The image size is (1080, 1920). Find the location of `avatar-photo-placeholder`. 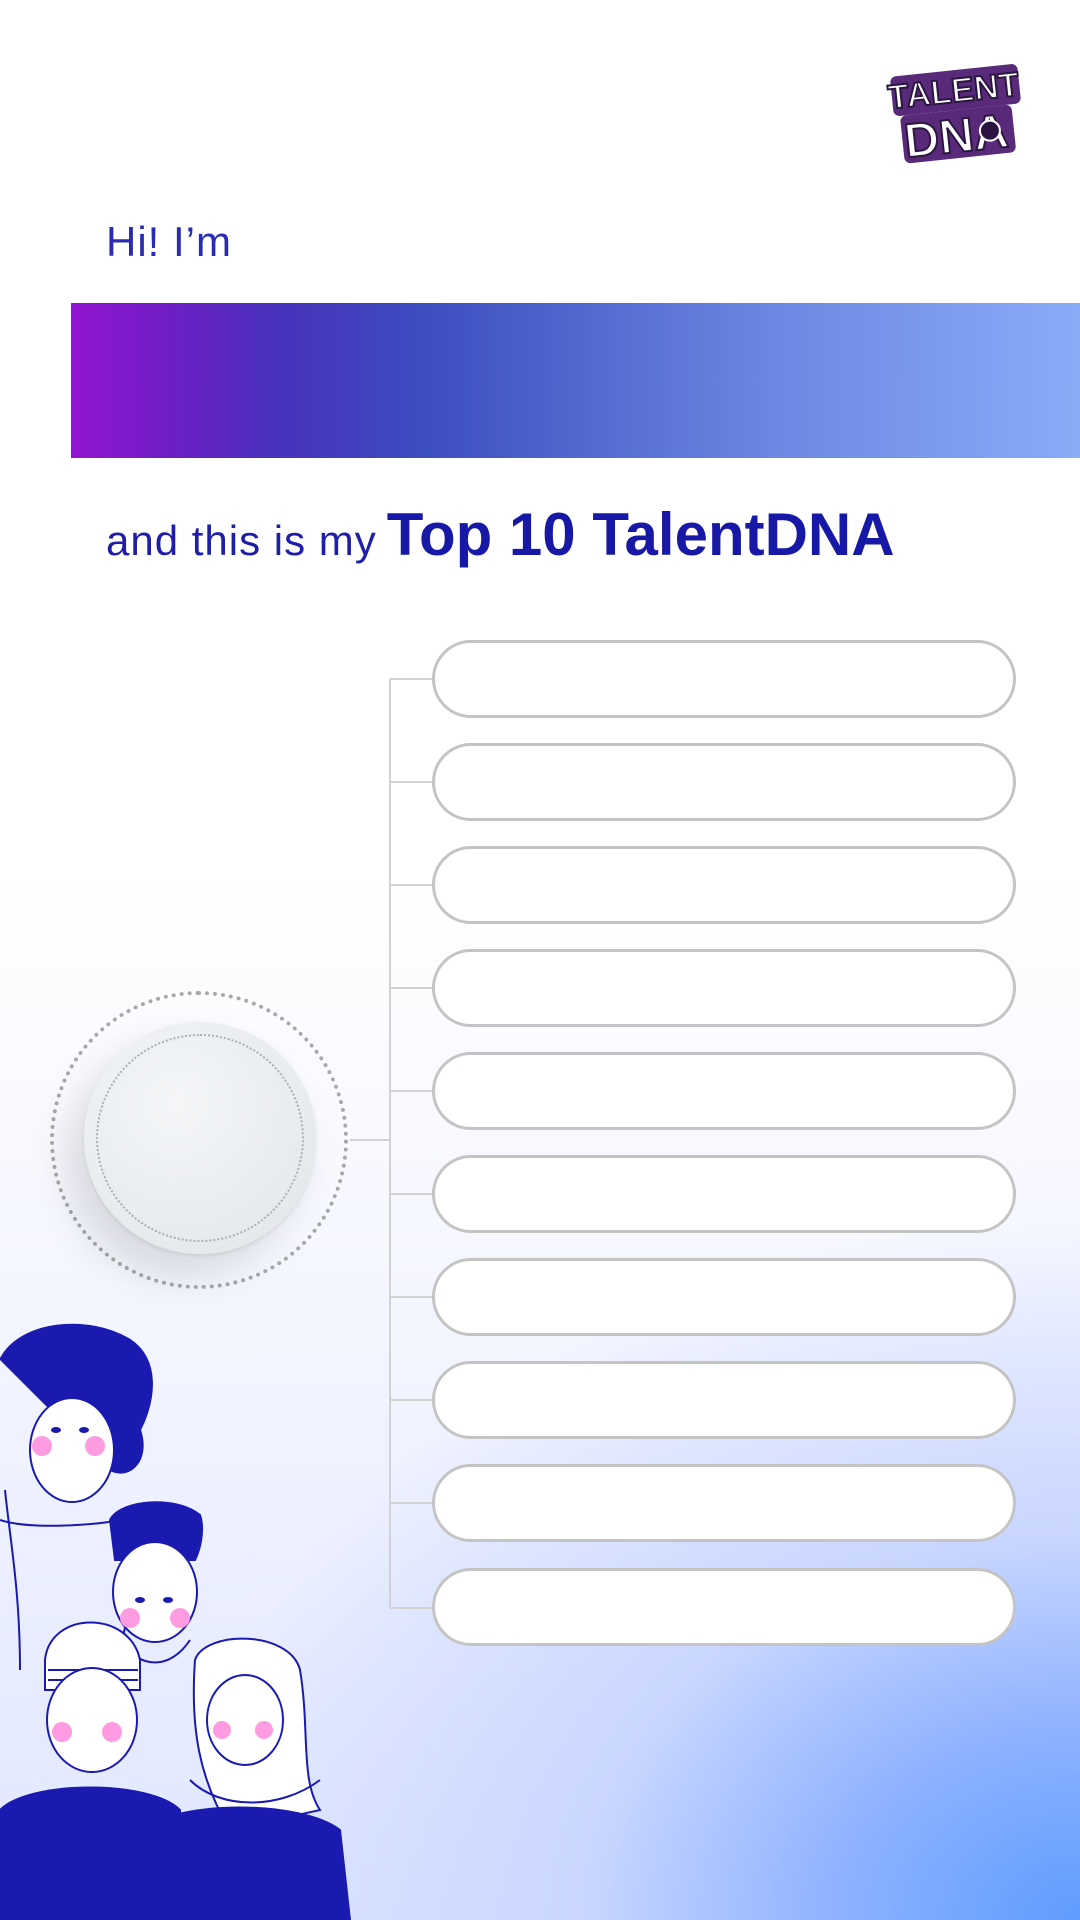

avatar-photo-placeholder is located at coordinates (200, 1138).